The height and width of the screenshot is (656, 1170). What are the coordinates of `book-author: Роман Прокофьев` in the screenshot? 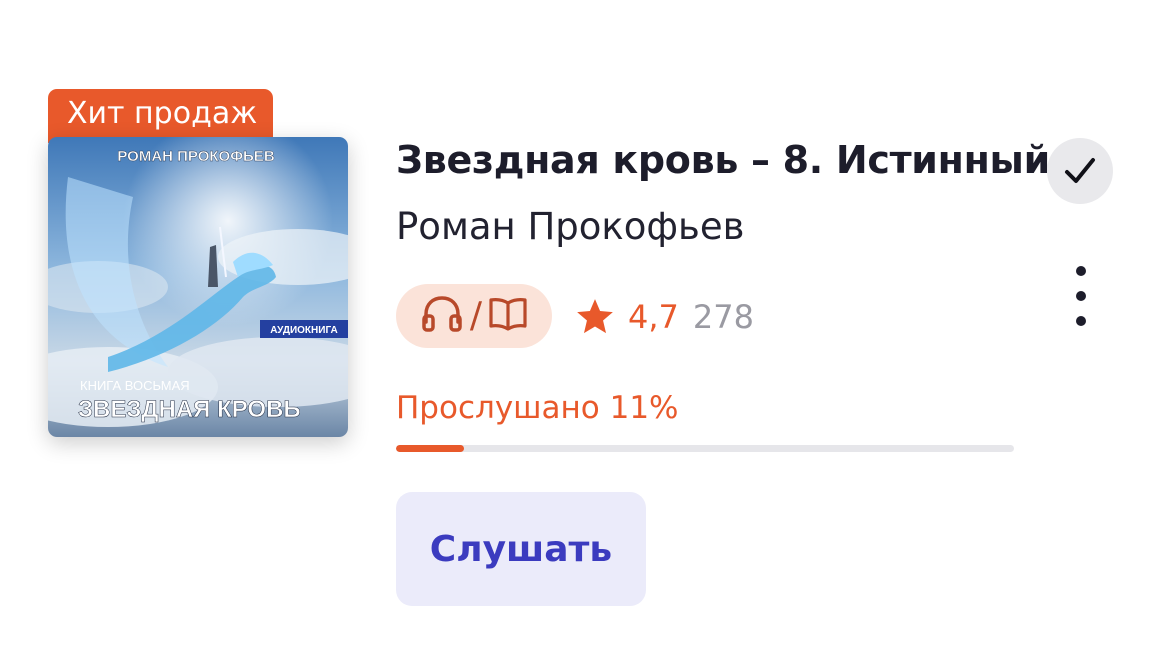 It's located at (570, 226).